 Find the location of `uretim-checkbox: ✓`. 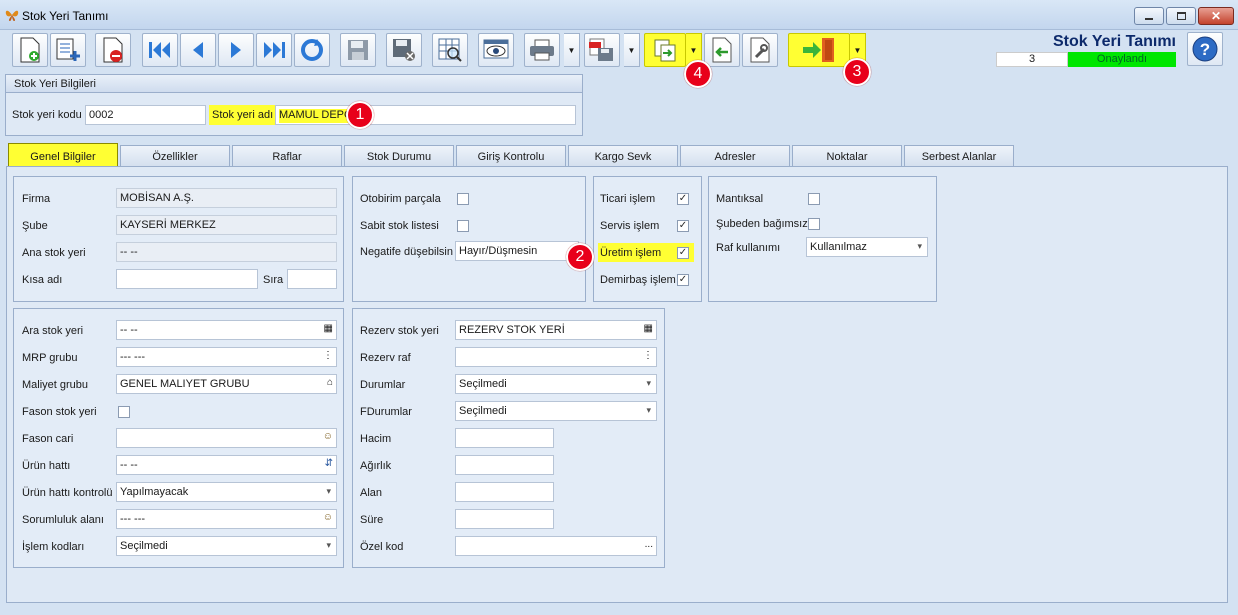

uretim-checkbox: ✓ is located at coordinates (683, 253).